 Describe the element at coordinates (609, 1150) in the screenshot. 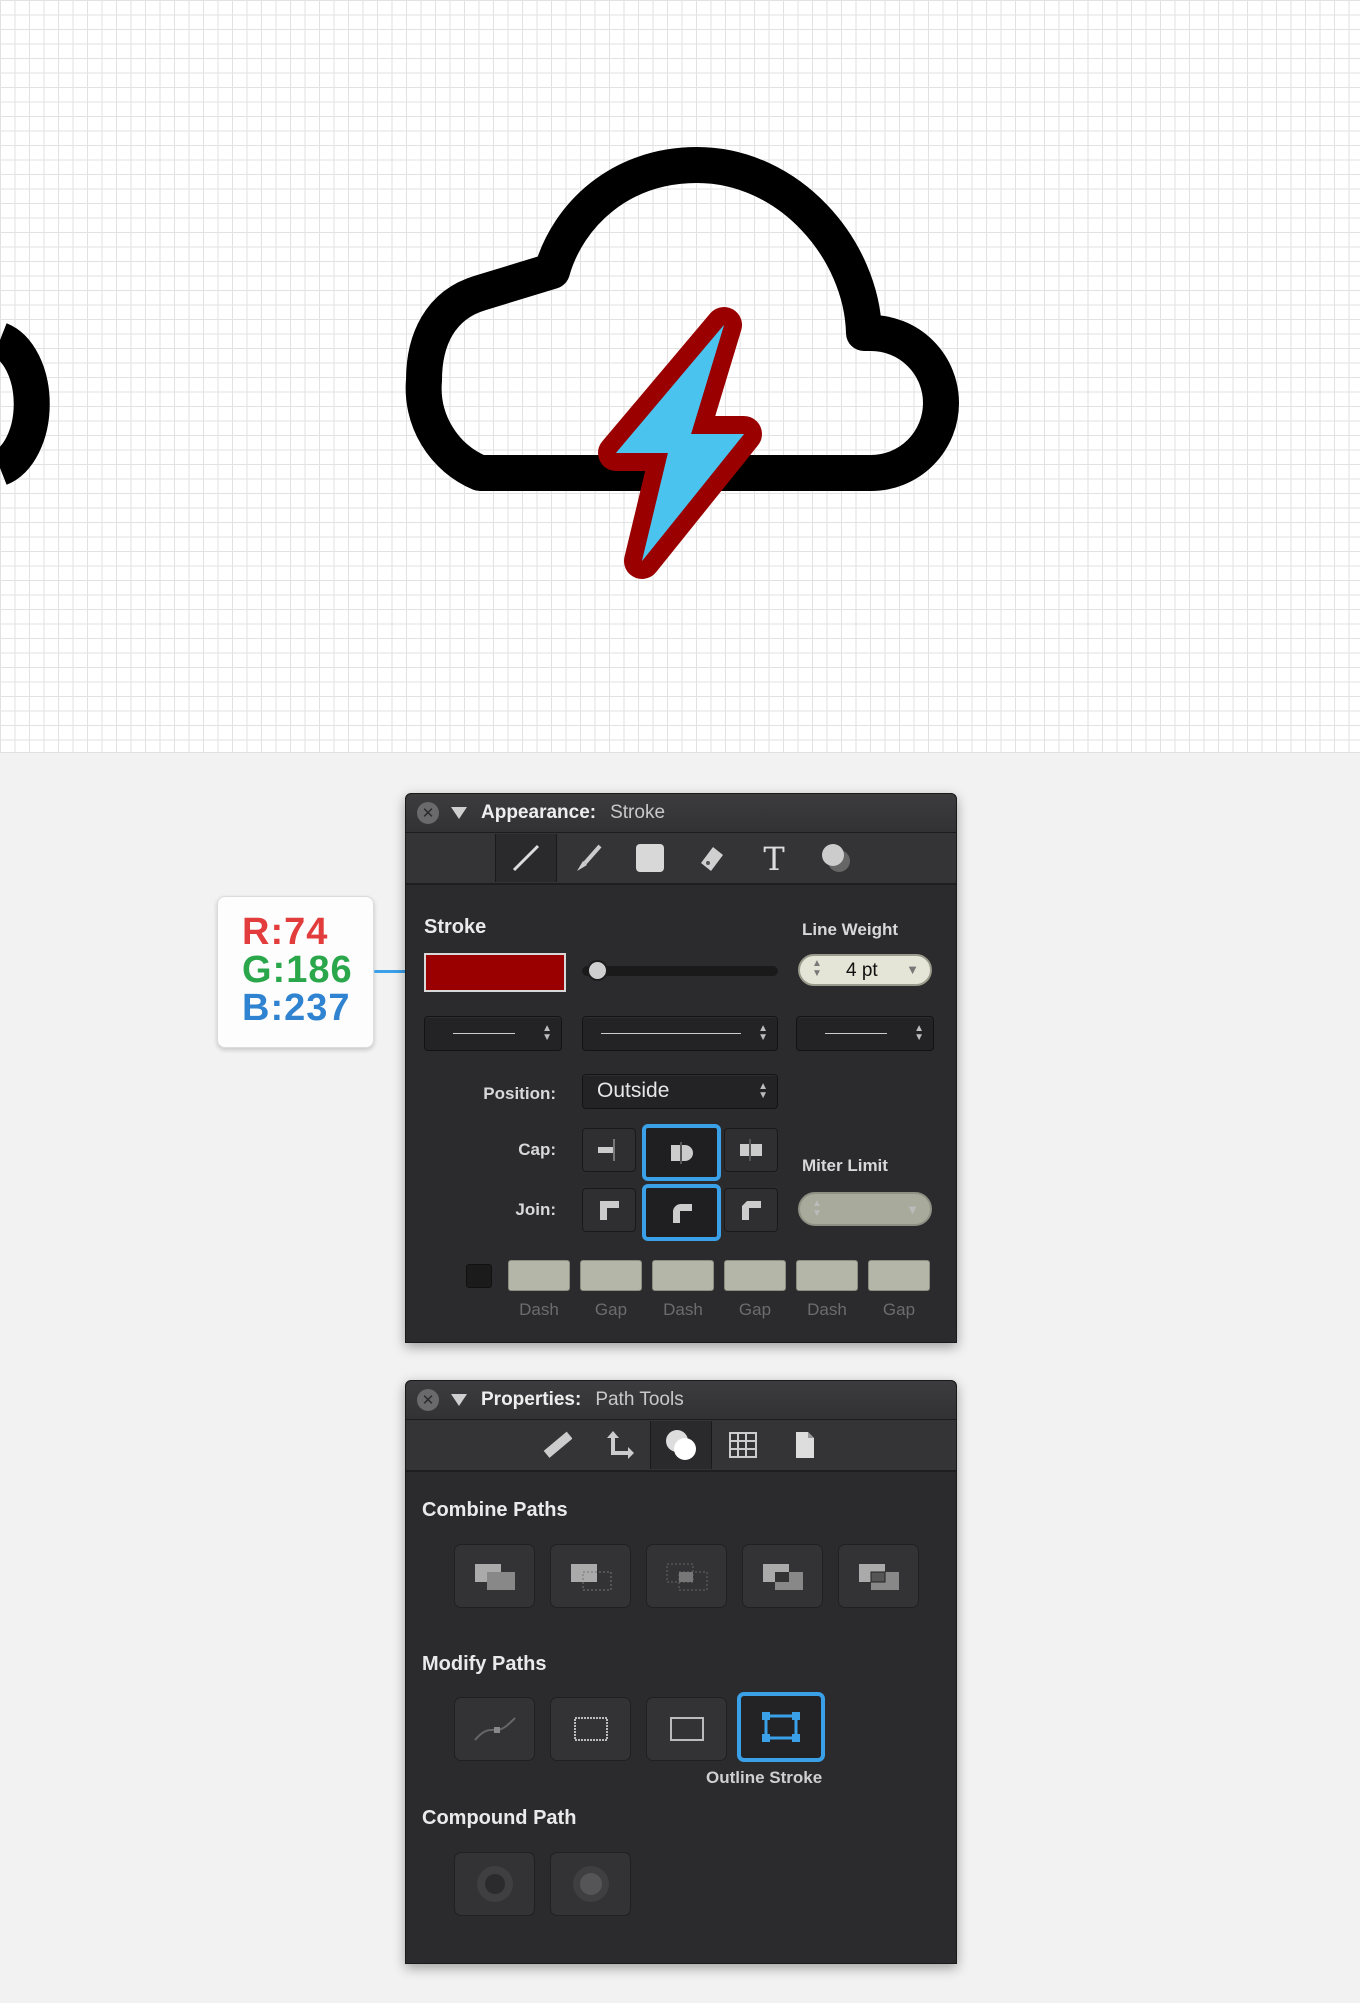

I see `butt-cap-button` at that location.